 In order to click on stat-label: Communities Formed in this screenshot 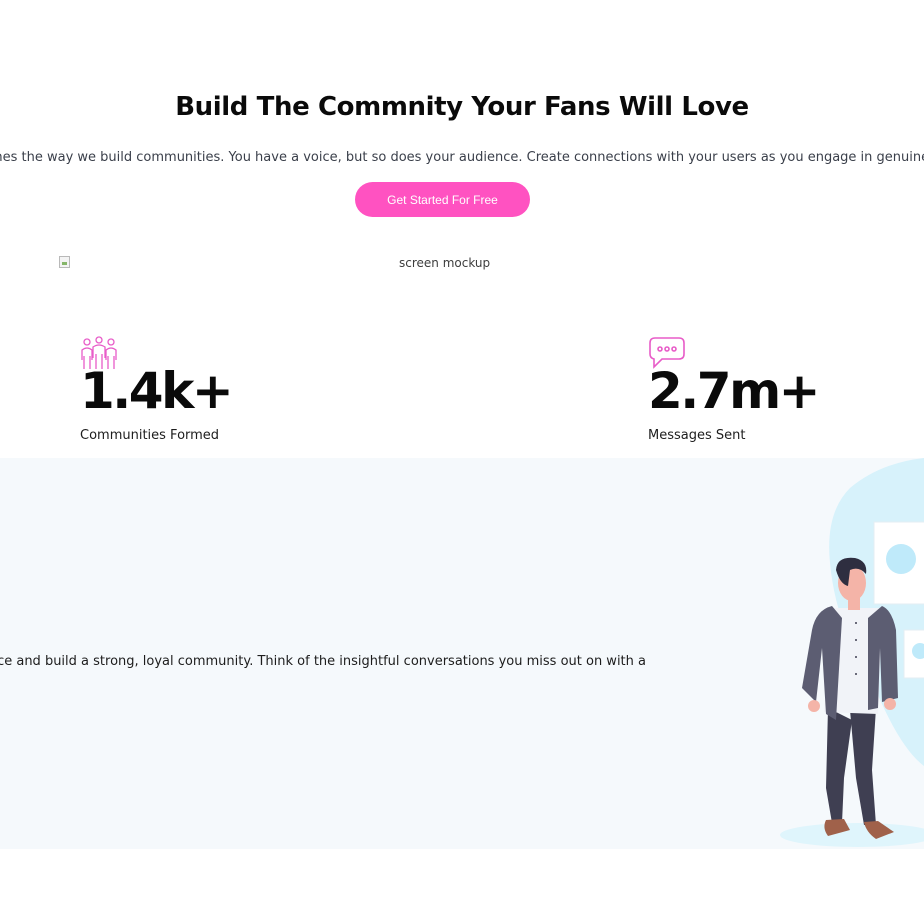, I will do `click(150, 435)`.